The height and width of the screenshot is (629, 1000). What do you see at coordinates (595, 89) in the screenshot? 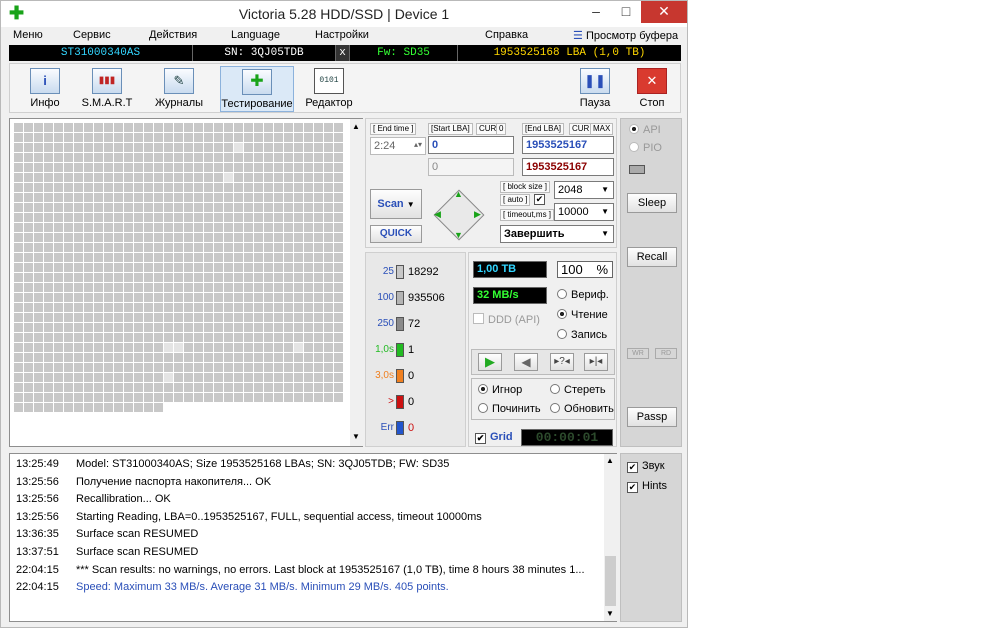
I see `pause-button: ❚❚ Пауза` at bounding box center [595, 89].